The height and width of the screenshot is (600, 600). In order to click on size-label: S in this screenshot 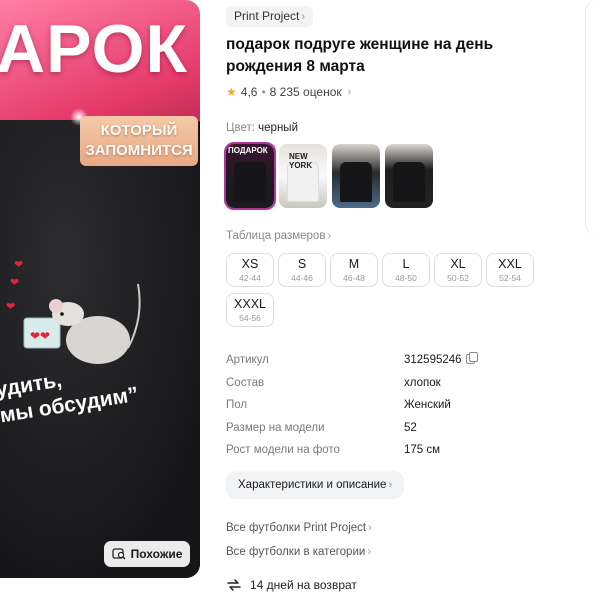, I will do `click(302, 264)`.